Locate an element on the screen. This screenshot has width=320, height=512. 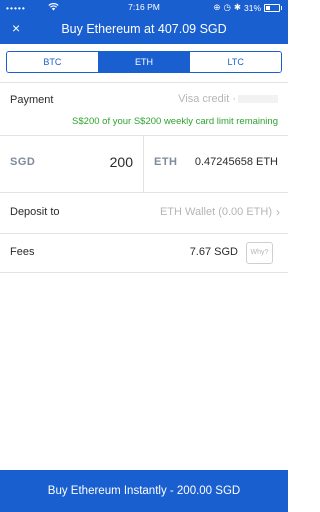
crypto-amount-field: ETH 0.47245658 ETH is located at coordinates (216, 164).